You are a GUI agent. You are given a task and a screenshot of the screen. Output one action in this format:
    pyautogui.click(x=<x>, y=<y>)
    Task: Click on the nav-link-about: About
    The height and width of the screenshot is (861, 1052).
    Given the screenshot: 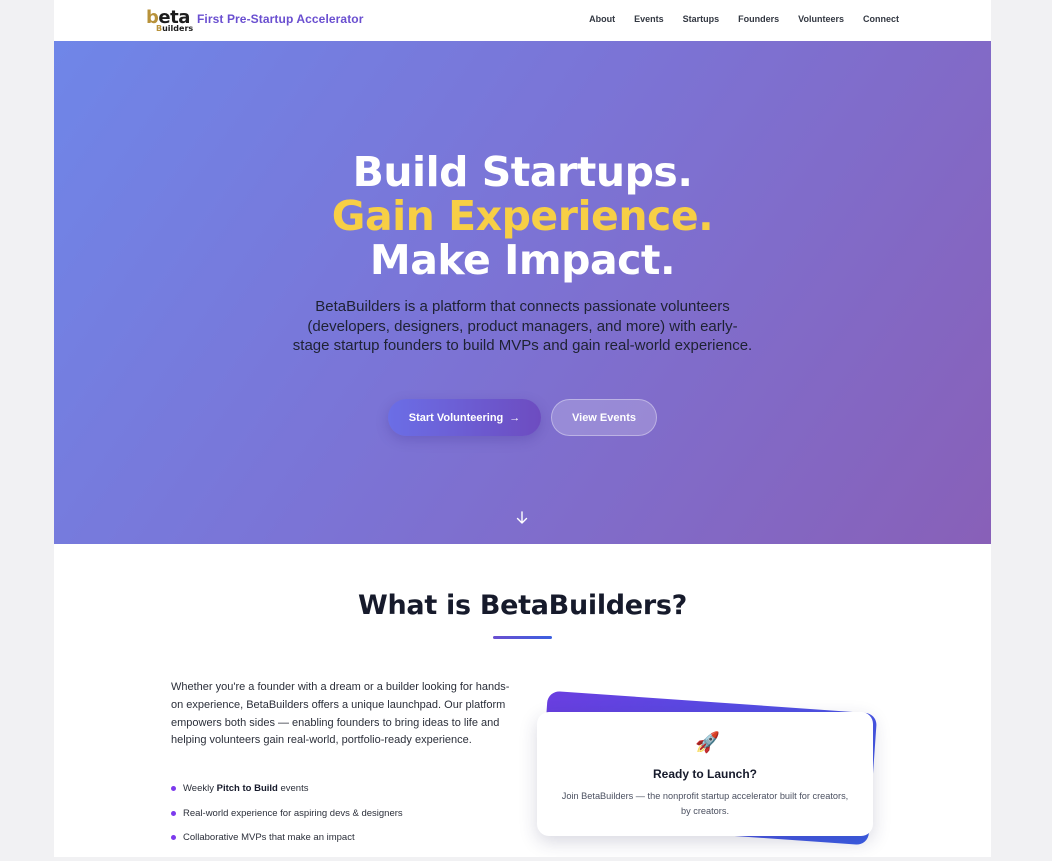 What is the action you would take?
    pyautogui.click(x=602, y=19)
    